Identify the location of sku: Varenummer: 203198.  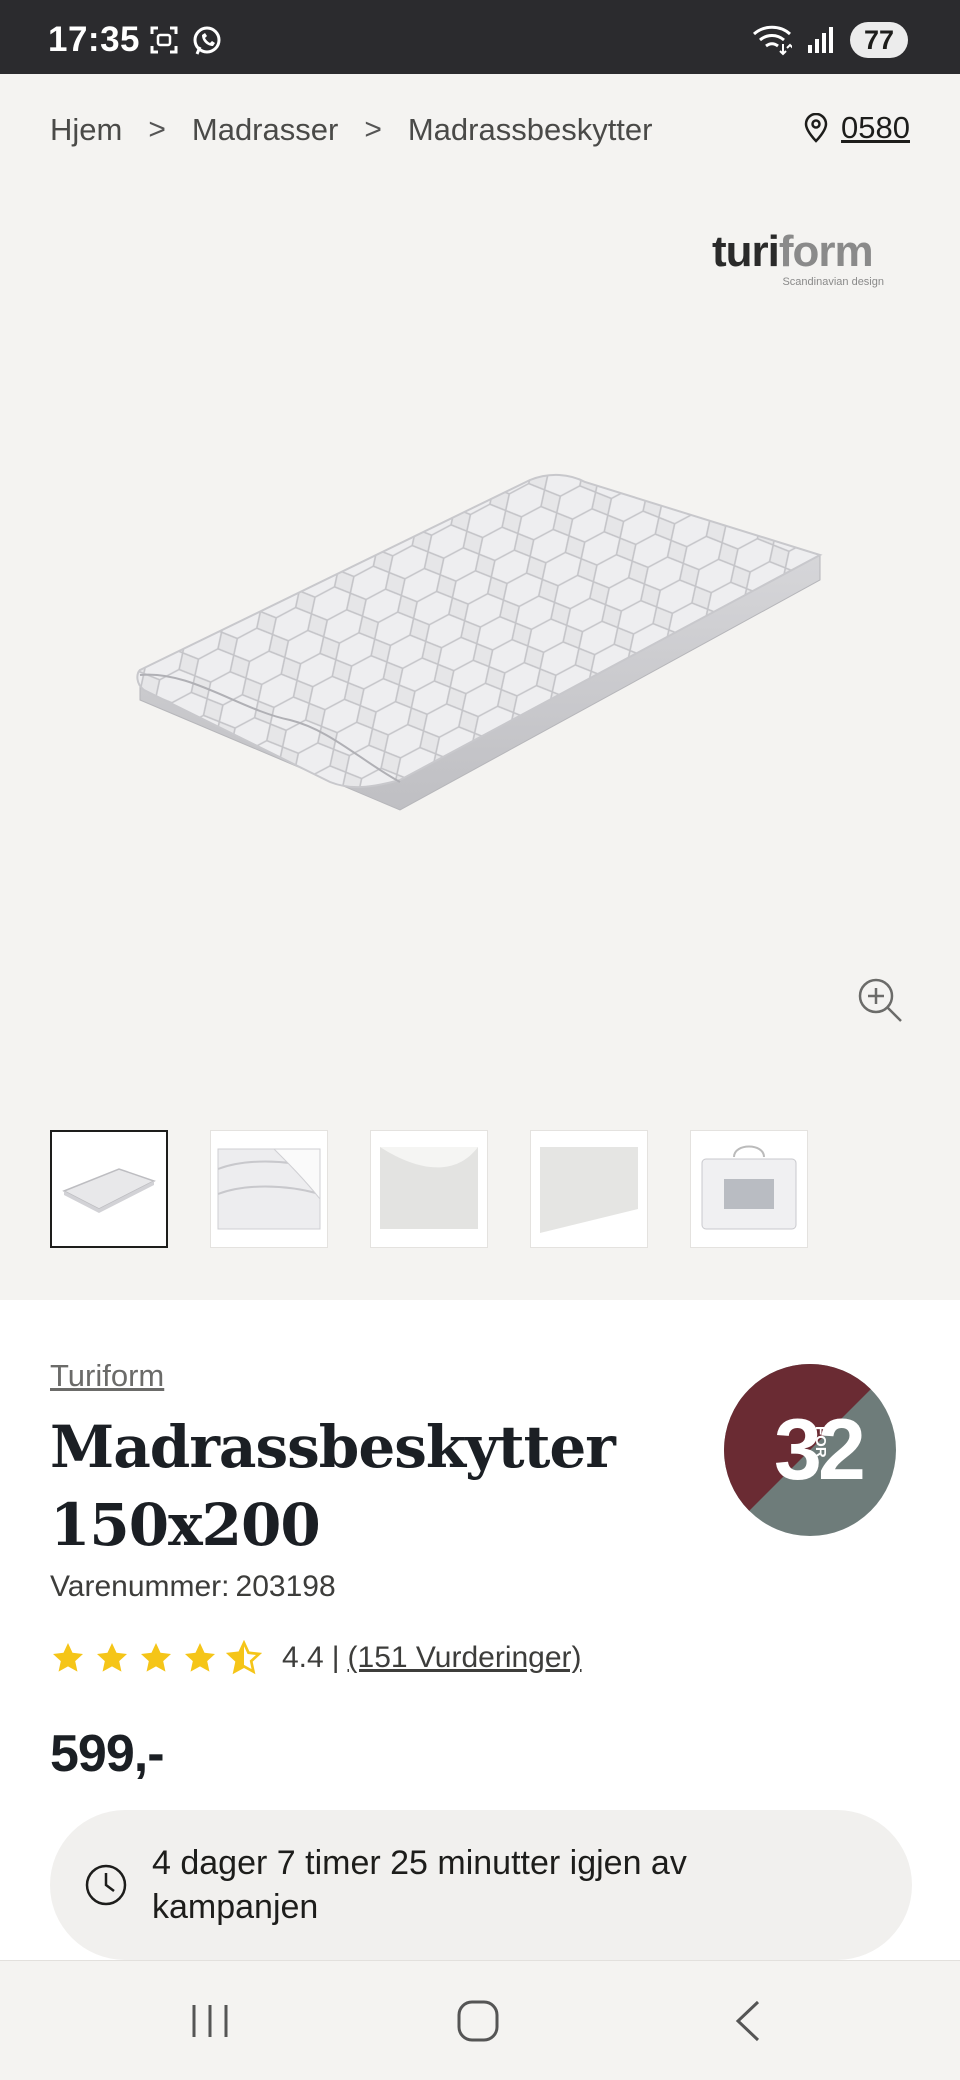
(193, 1587).